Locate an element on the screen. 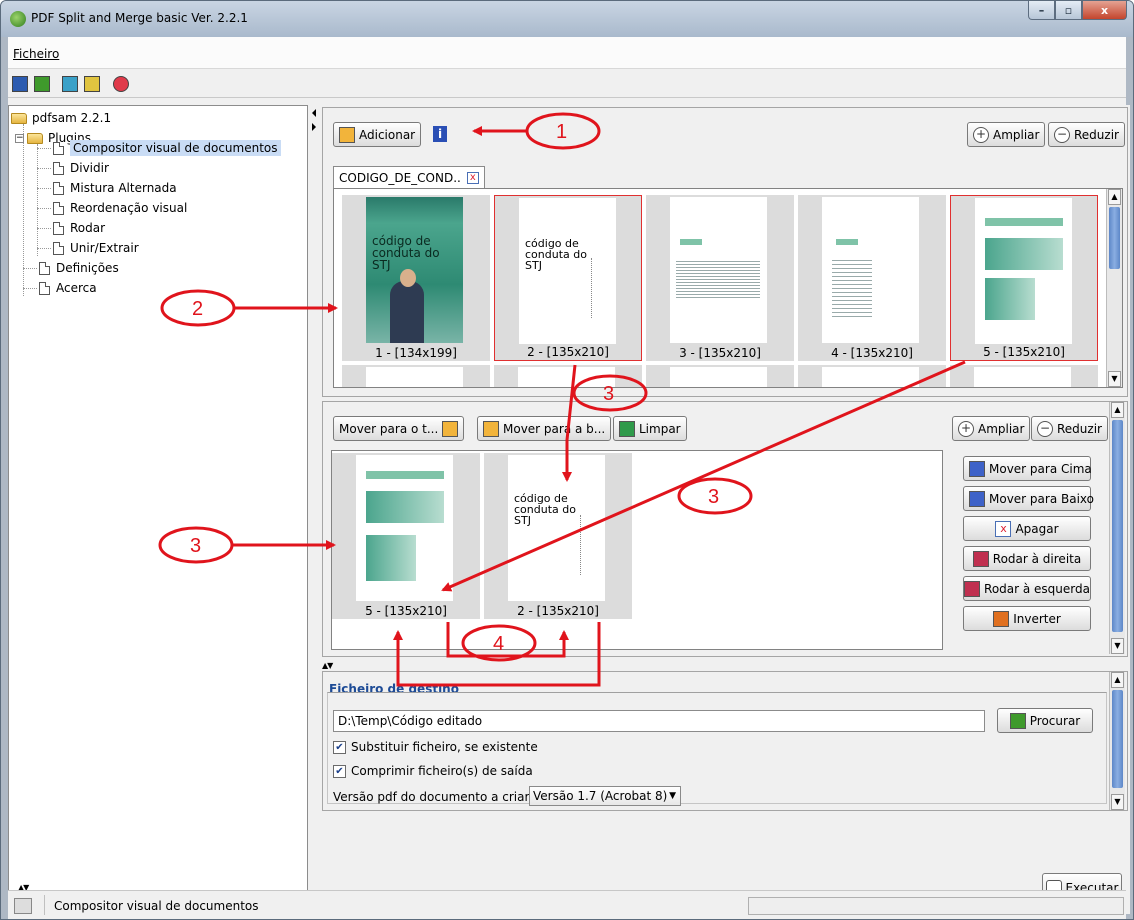  rotate-right-icon is located at coordinates (980, 558).